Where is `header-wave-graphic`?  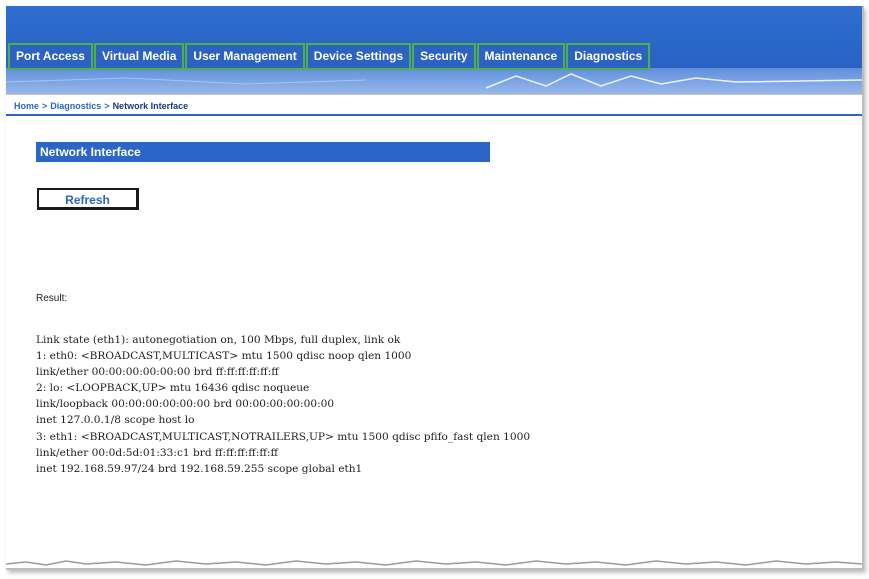
header-wave-graphic is located at coordinates (434, 81).